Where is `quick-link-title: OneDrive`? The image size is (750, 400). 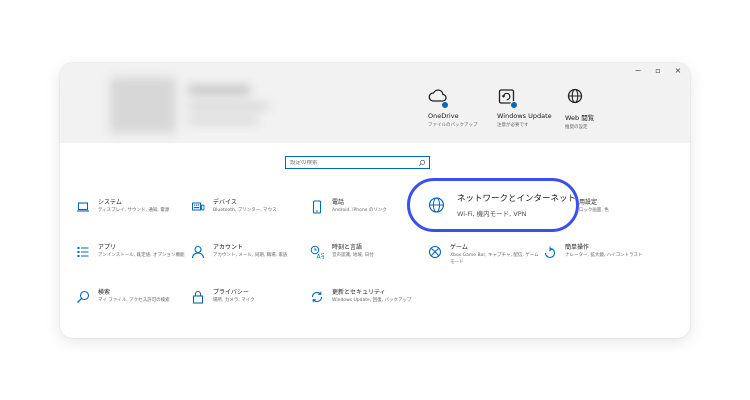 quick-link-title: OneDrive is located at coordinates (443, 116).